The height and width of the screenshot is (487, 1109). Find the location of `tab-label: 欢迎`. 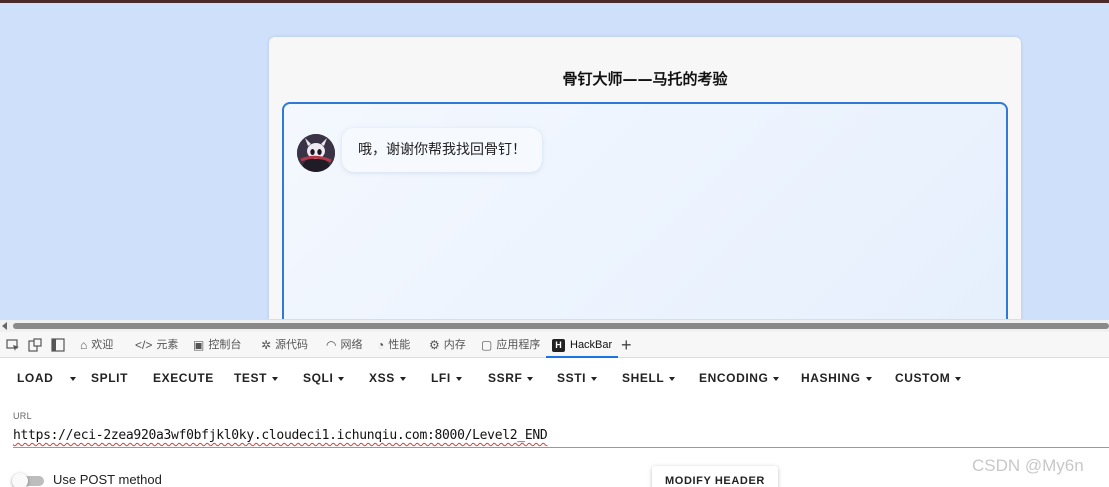

tab-label: 欢迎 is located at coordinates (102, 345).